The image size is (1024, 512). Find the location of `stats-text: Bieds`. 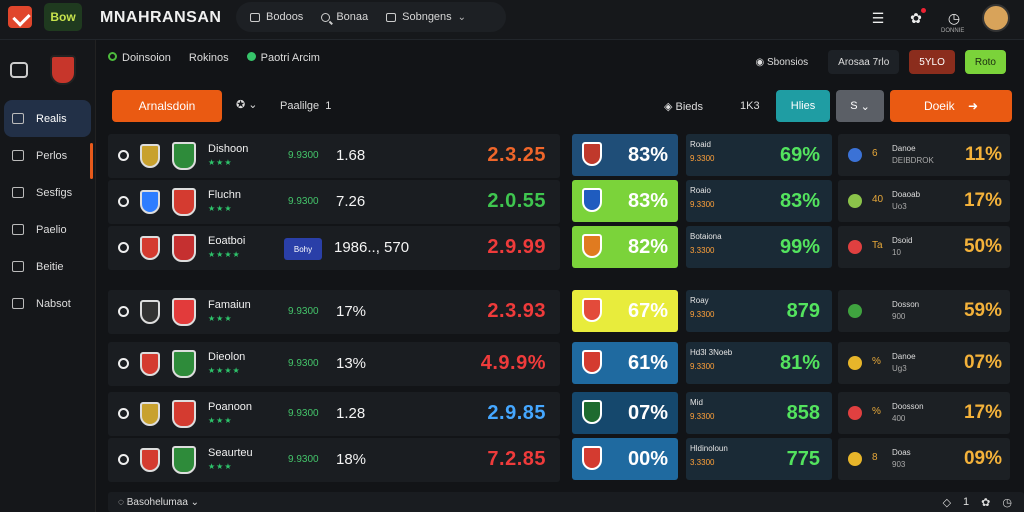

stats-text: Bieds is located at coordinates (689, 107).